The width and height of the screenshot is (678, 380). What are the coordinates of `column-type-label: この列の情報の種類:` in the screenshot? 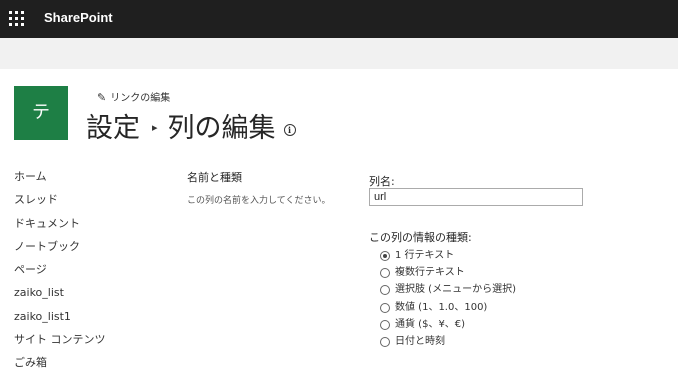 It's located at (420, 237).